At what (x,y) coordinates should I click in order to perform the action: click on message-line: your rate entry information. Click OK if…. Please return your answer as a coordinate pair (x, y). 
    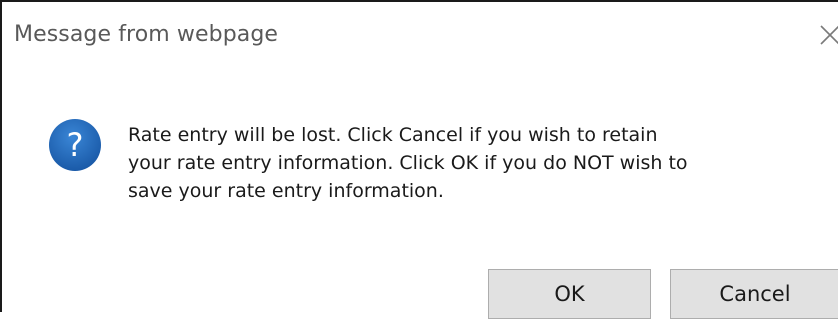
    Looking at the image, I should click on (408, 163).